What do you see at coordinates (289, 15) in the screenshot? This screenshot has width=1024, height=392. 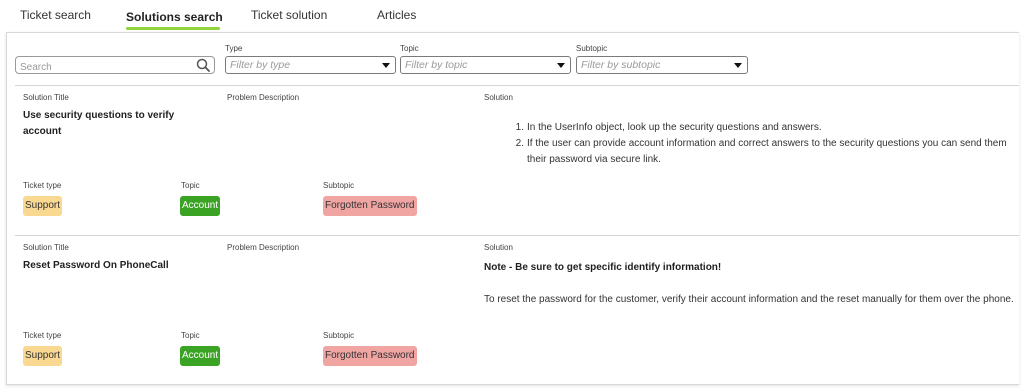 I see `tab-ticket-solution: Ticket solution` at bounding box center [289, 15].